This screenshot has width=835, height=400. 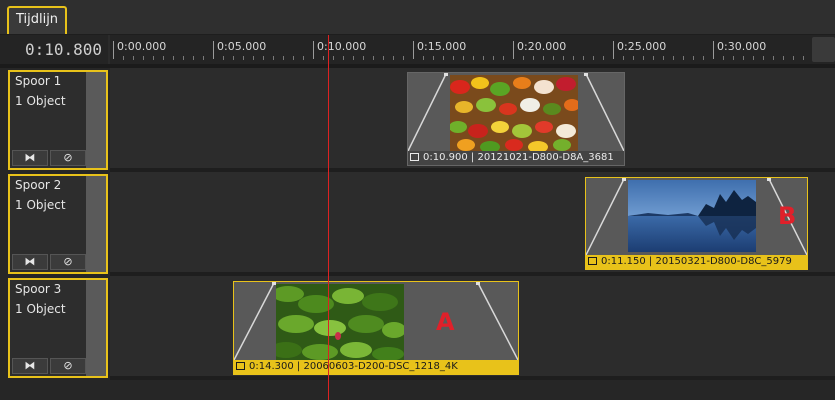 I want to click on clip-caption: 0:14.300 | 20060603-D200-DSC_1218_4K, so click(x=376, y=367).